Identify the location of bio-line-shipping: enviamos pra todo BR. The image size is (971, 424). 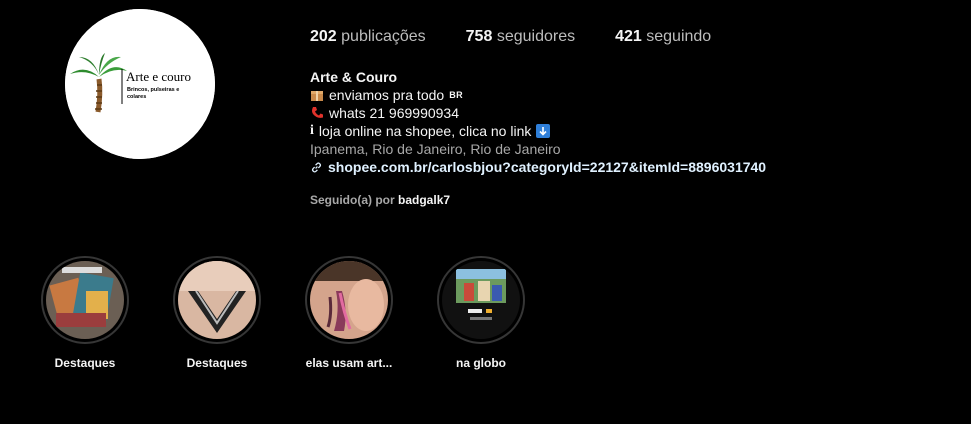
(538, 95).